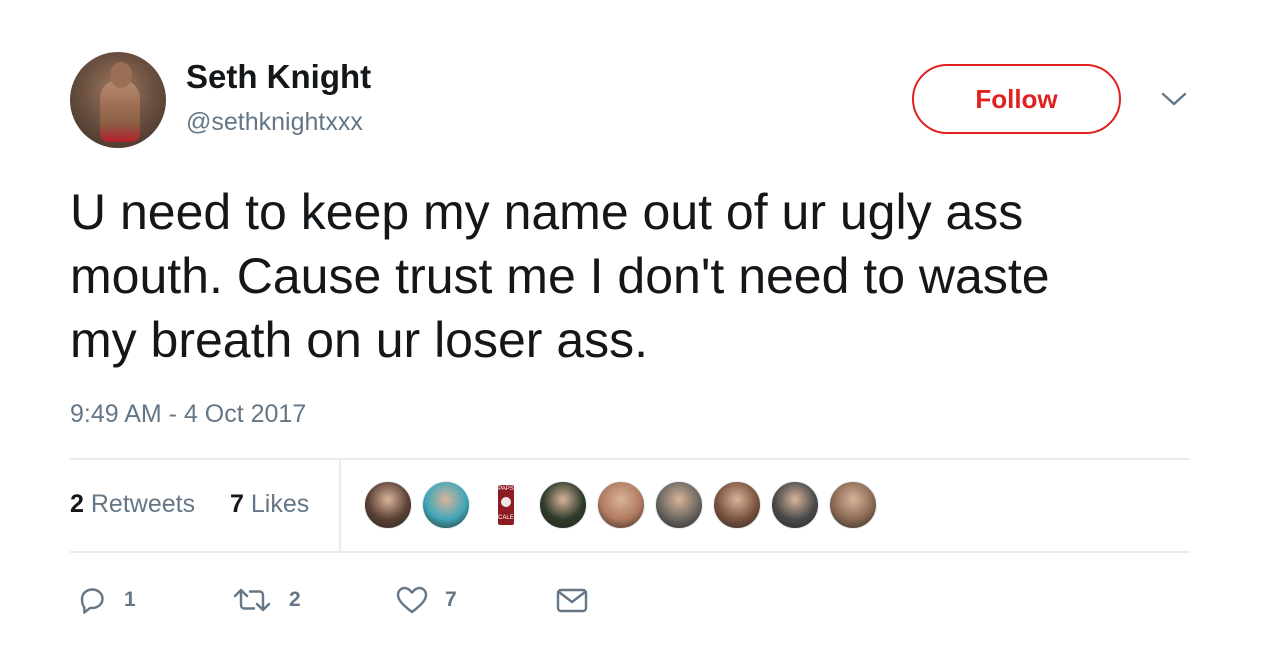  Describe the element at coordinates (278, 77) in the screenshot. I see `author-name: Seth Knight` at that location.